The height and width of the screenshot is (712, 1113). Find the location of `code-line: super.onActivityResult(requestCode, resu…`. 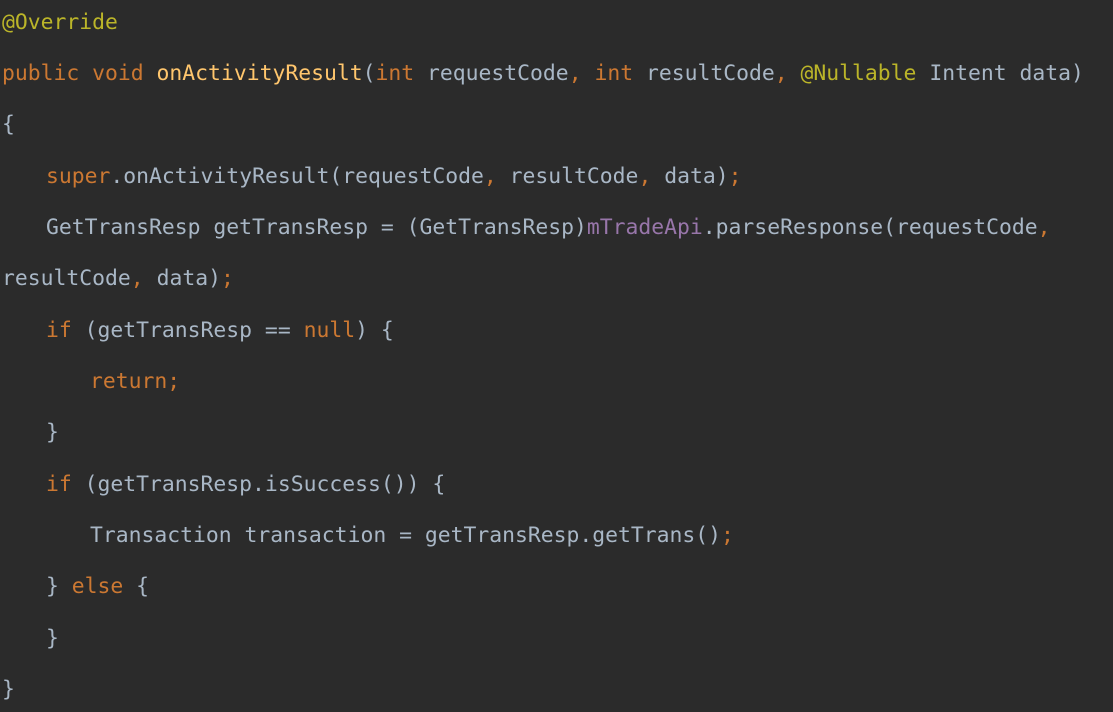

code-line: super.onActivityResult(requestCode, resu… is located at coordinates (394, 177).